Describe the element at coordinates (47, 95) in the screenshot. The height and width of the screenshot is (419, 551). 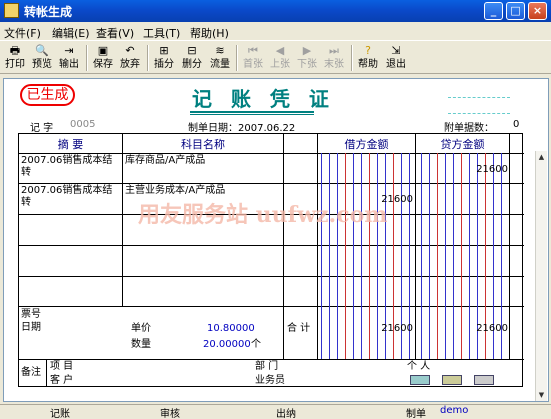
I see `generated-stamp: 已生成` at that location.